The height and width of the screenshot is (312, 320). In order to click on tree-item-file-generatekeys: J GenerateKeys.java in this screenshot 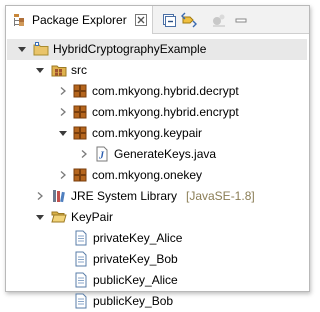, I will do `click(157, 154)`.